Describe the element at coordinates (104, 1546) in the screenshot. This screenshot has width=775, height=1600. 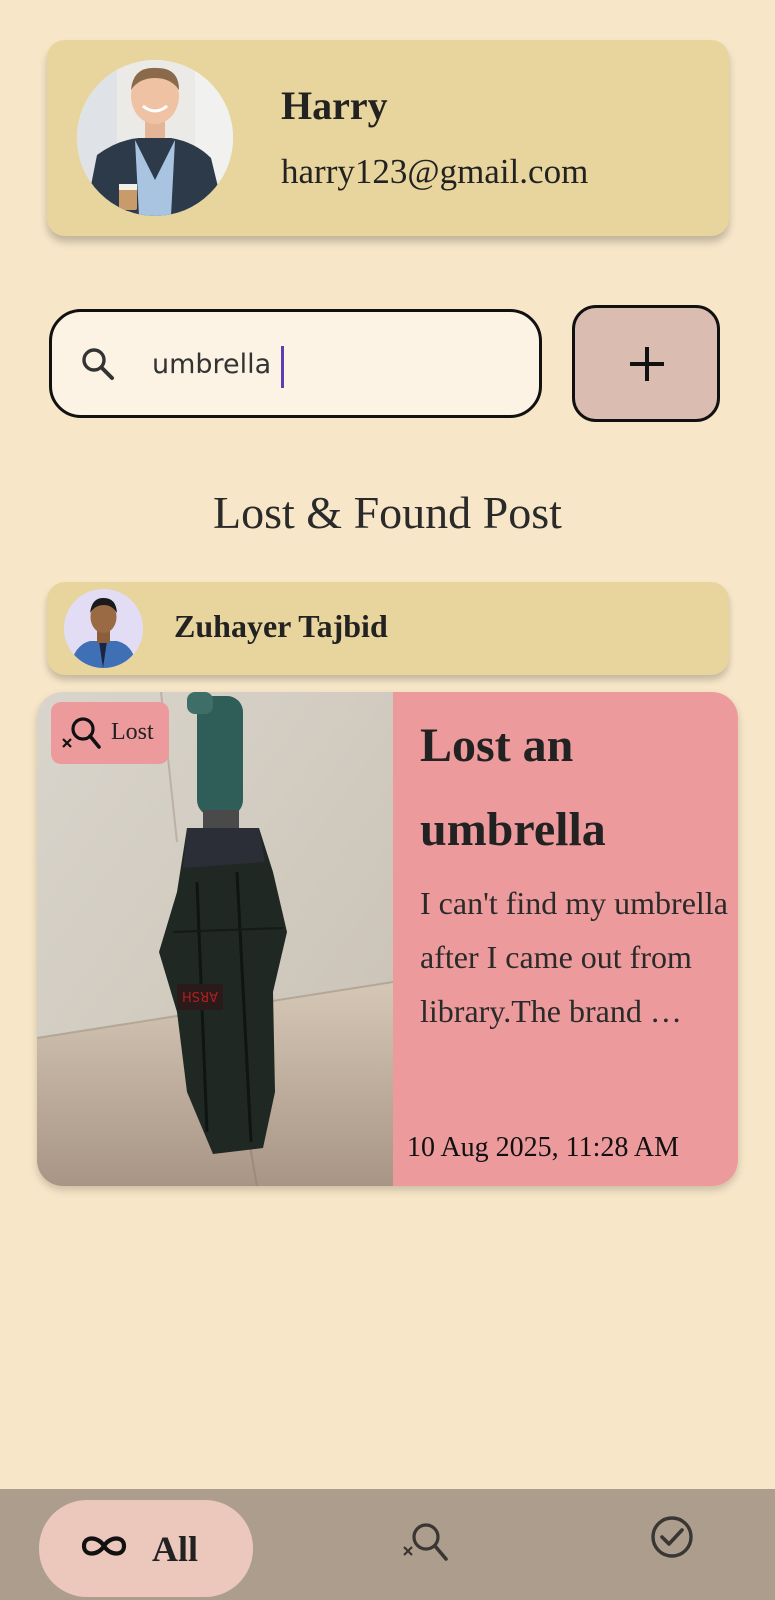
I see `infinity-icon` at that location.